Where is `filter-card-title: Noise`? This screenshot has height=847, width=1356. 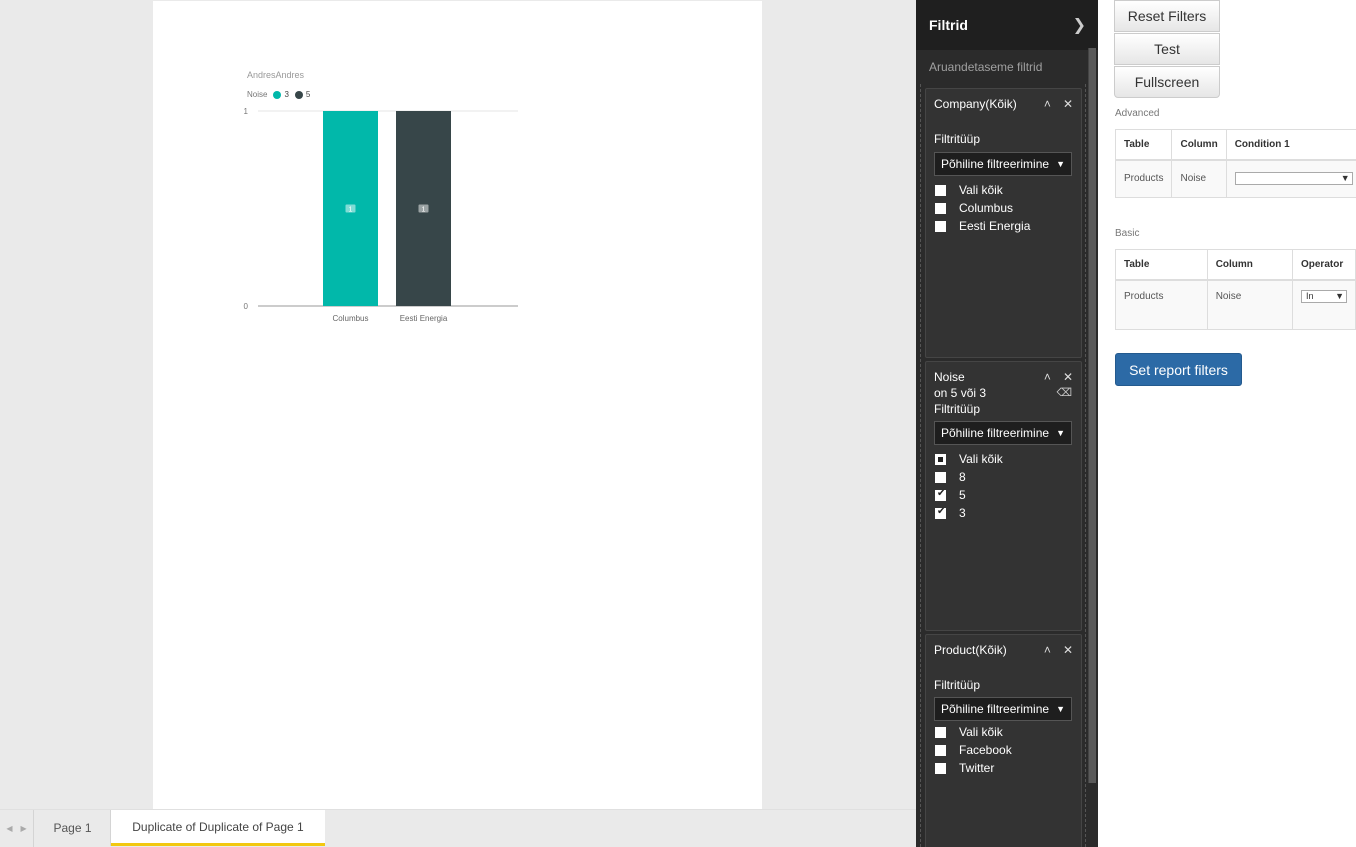
filter-card-title: Noise is located at coordinates (949, 377).